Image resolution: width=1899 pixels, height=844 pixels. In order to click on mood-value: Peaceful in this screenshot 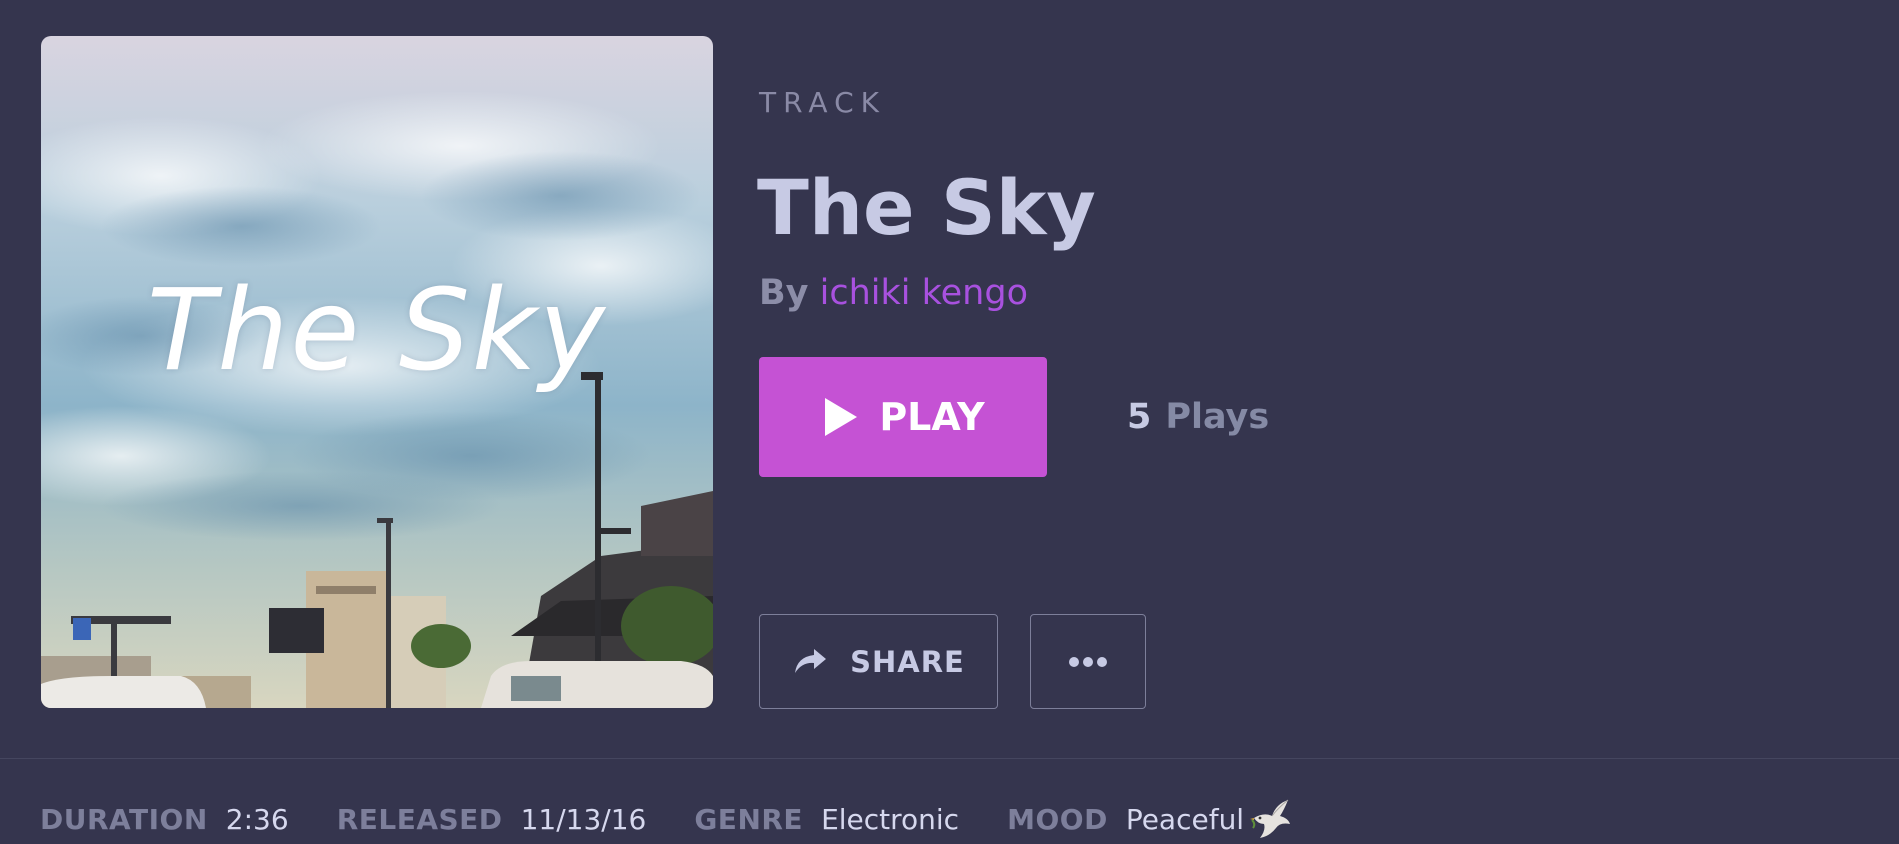, I will do `click(1185, 819)`.